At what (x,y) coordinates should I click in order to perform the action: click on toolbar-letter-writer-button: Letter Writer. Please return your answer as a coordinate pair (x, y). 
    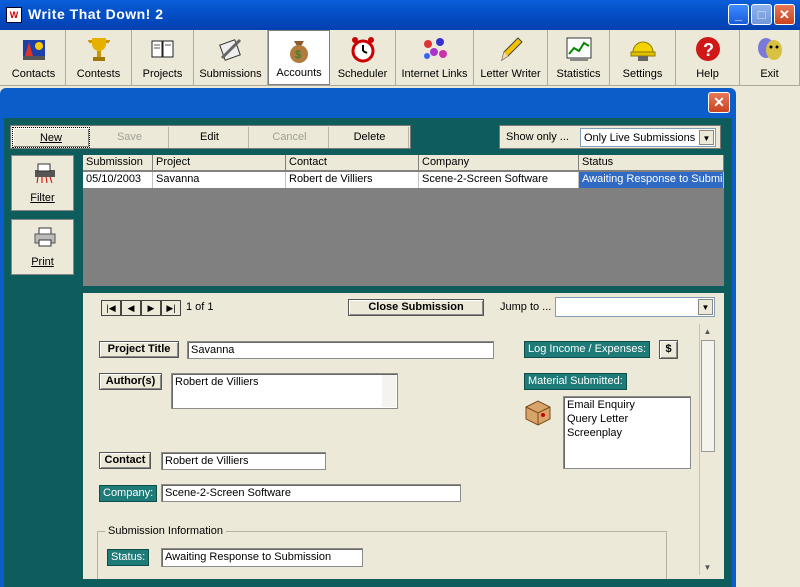
    Looking at the image, I should click on (511, 57).